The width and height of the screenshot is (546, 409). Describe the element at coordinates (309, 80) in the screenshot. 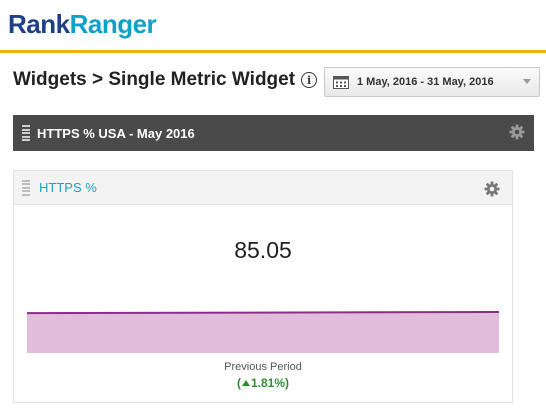

I see `info-icon: i` at that location.